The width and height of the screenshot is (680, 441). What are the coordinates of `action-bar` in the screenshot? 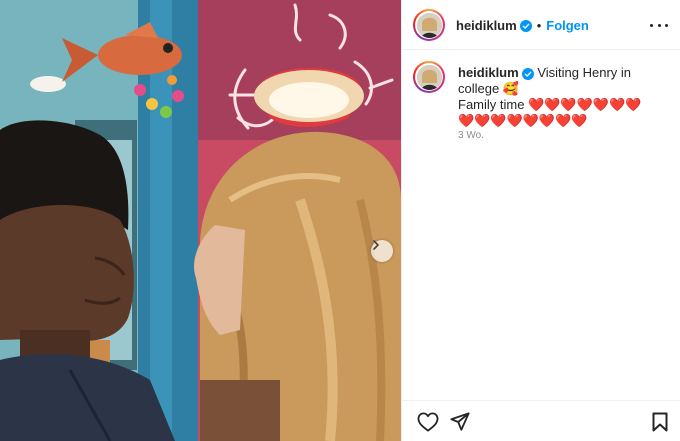 It's located at (541, 420).